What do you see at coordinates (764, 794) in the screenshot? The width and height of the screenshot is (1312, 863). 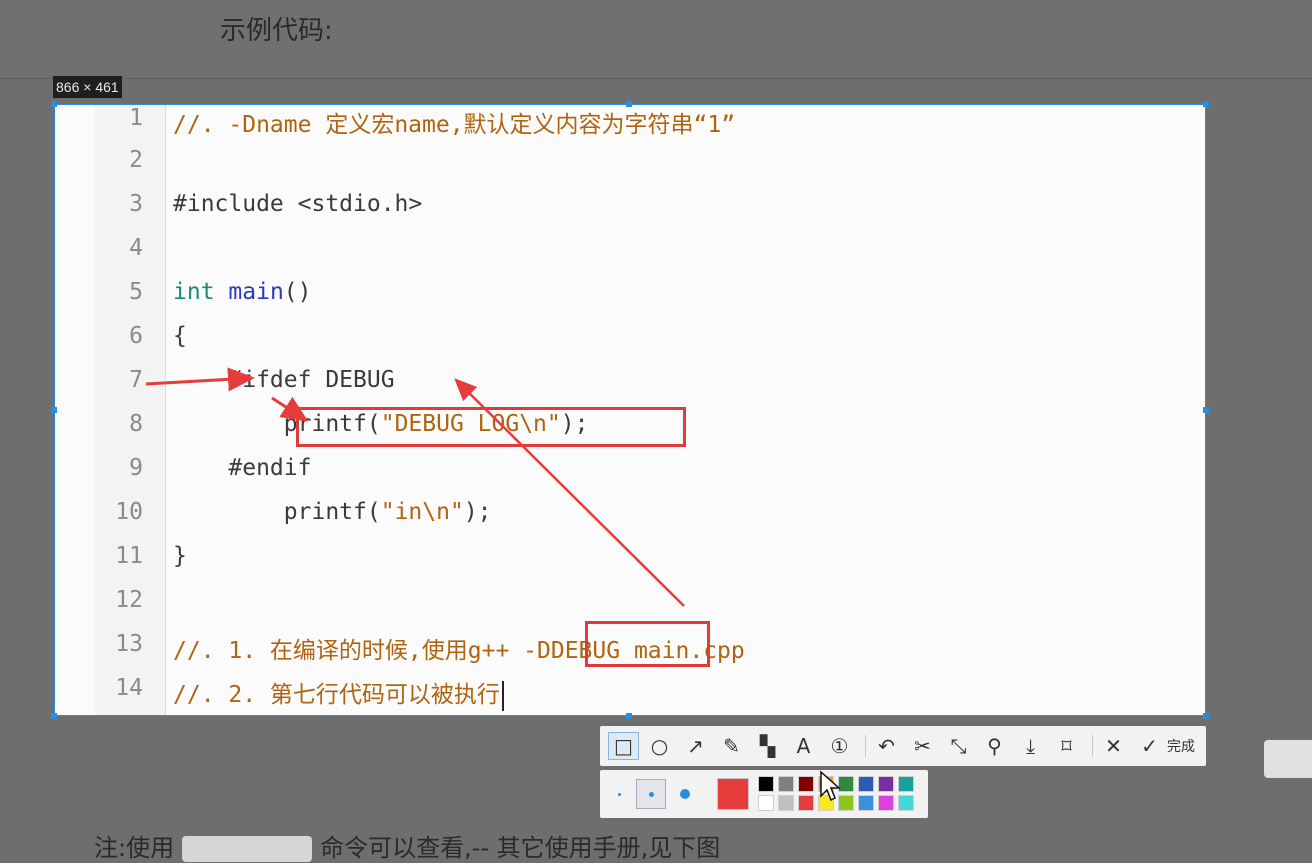 I see `color-palette` at bounding box center [764, 794].